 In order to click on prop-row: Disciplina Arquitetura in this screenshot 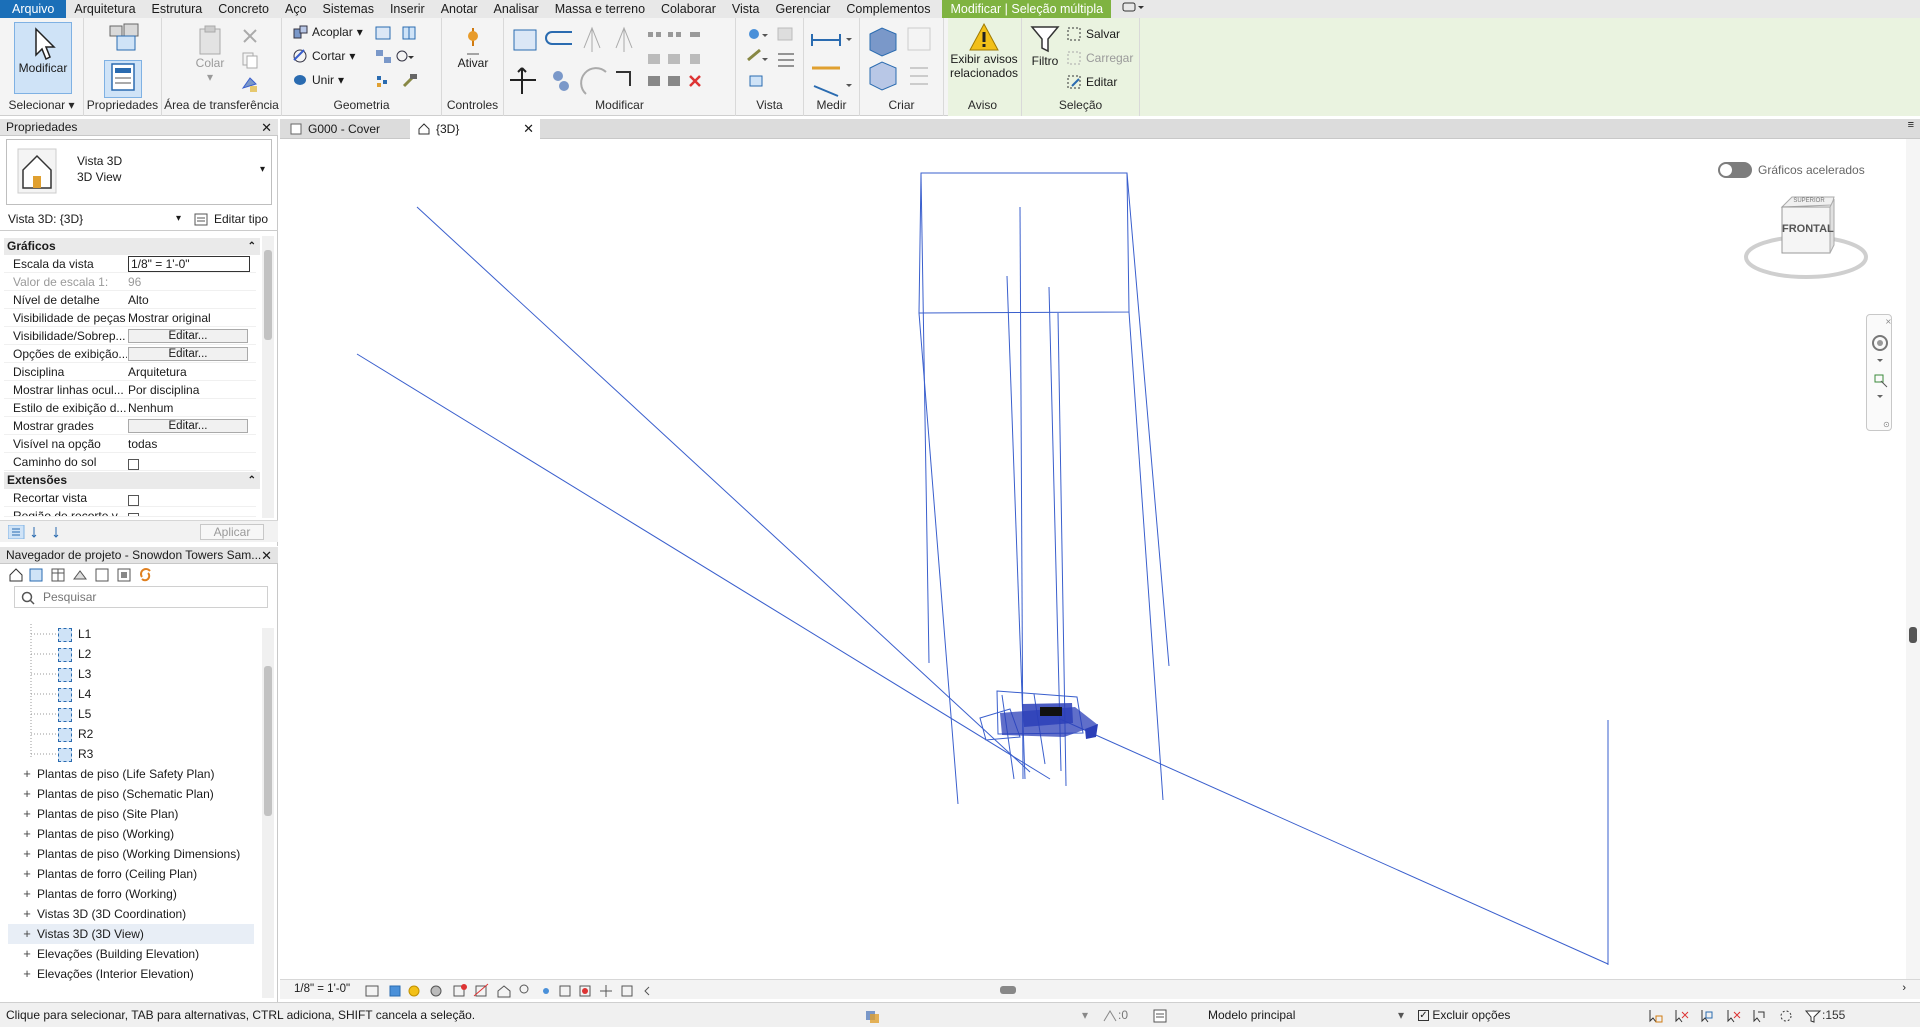, I will do `click(130, 372)`.